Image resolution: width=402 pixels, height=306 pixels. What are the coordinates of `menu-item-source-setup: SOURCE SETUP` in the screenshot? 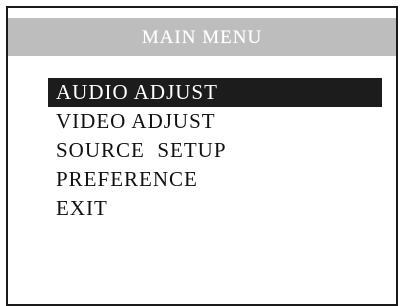 It's located at (215, 150).